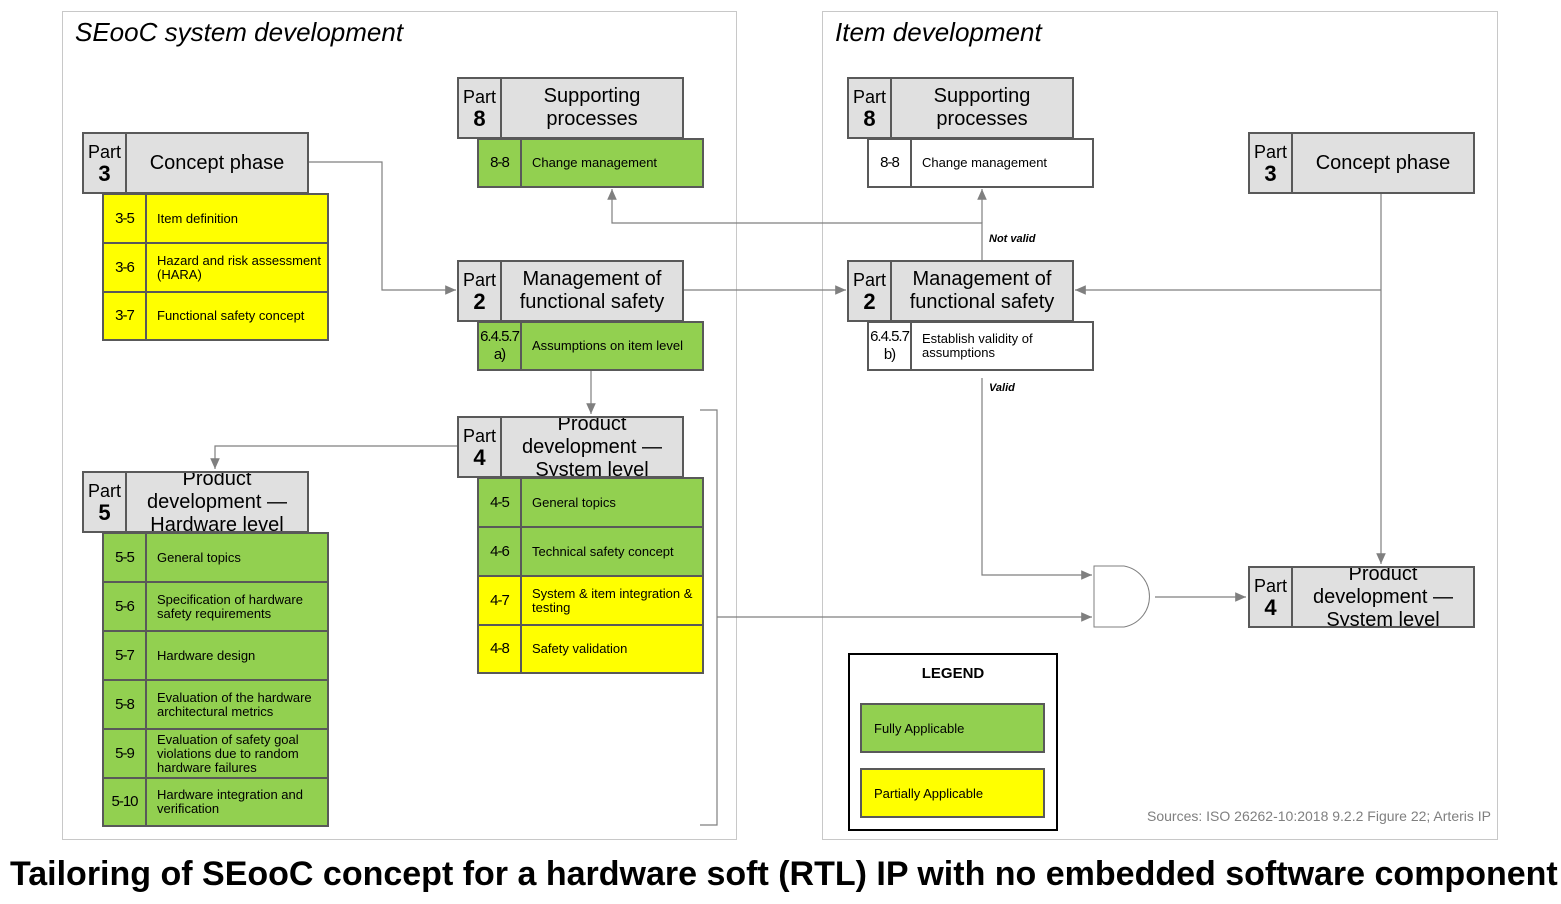  Describe the element at coordinates (125, 802) in the screenshot. I see `clause-number: 5-10` at that location.